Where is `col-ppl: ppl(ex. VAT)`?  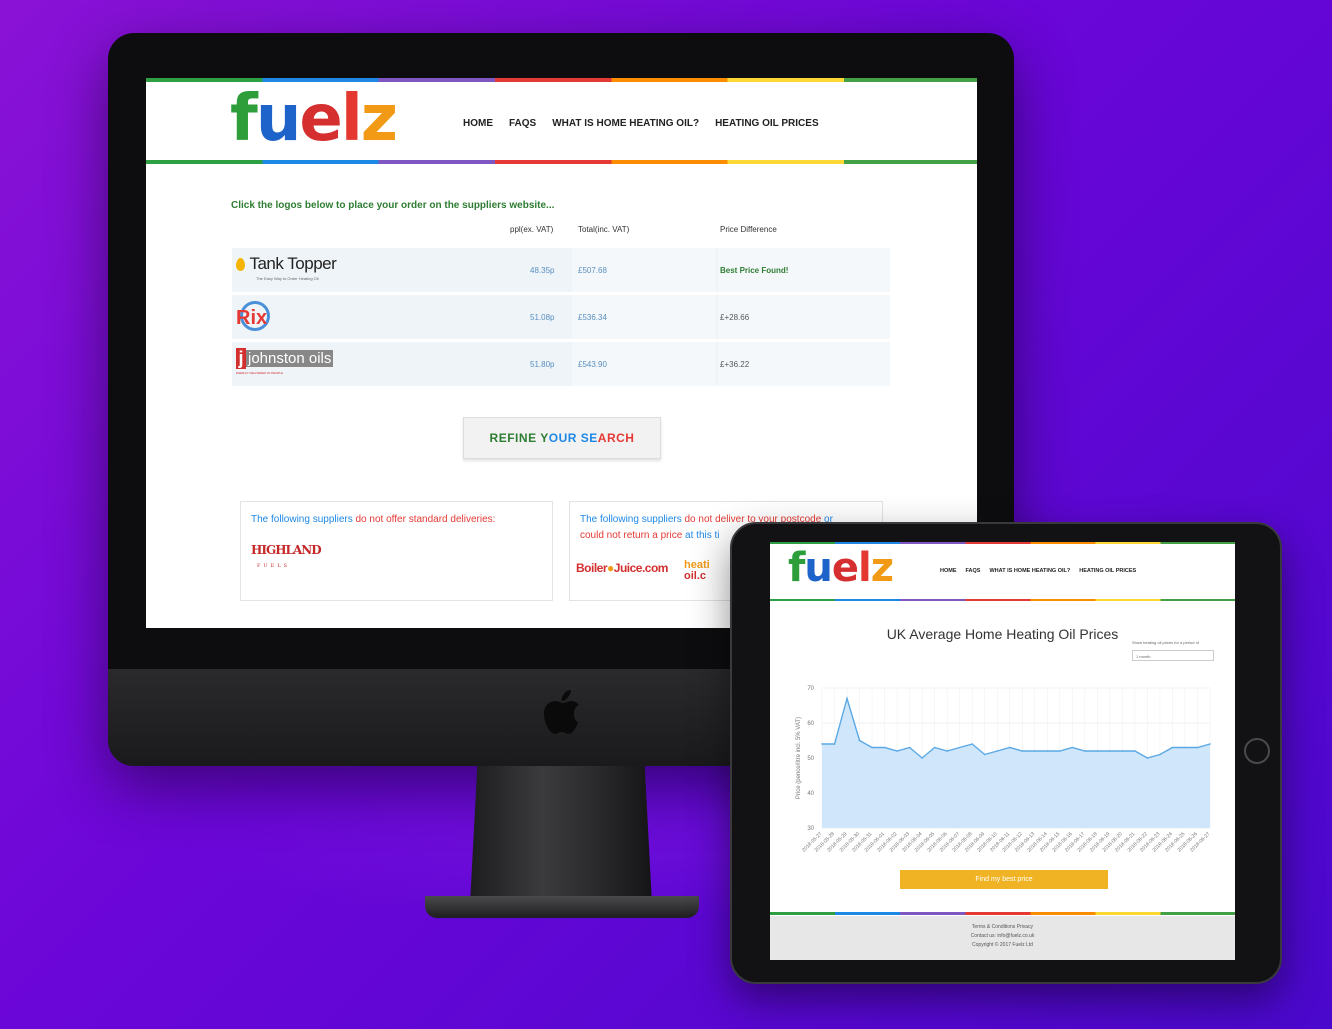
col-ppl: ppl(ex. VAT) is located at coordinates (532, 229).